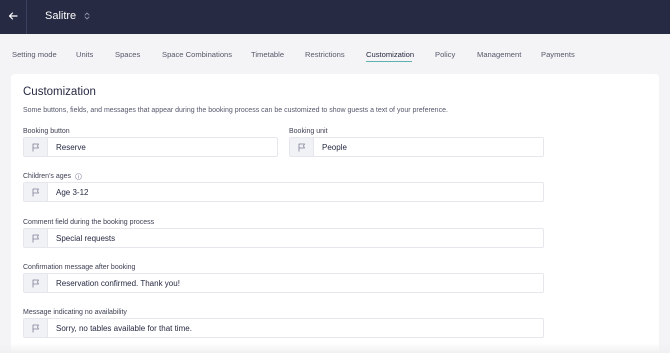  Describe the element at coordinates (46, 131) in the screenshot. I see `booking-button-label: Booking button` at that location.